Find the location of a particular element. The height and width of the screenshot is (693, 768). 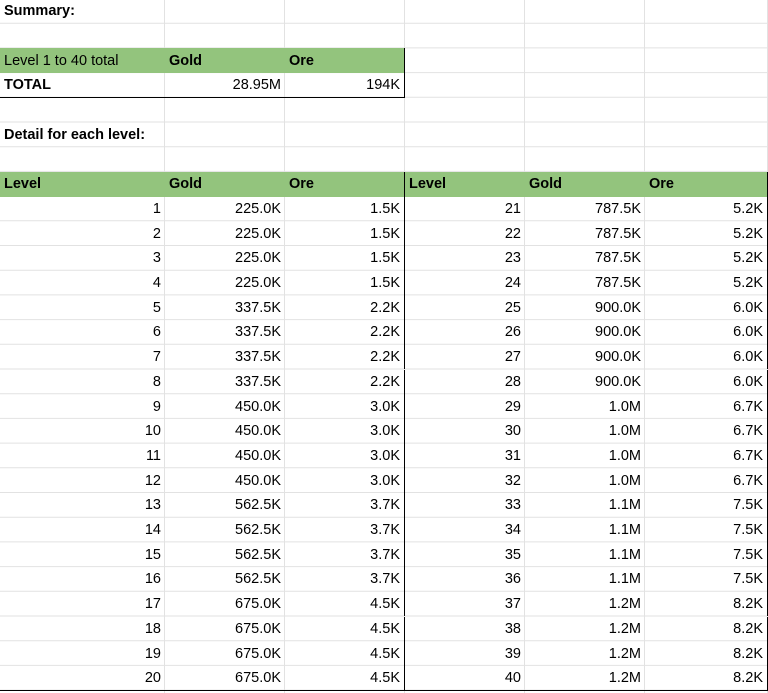

total-ore: 194K is located at coordinates (345, 85).